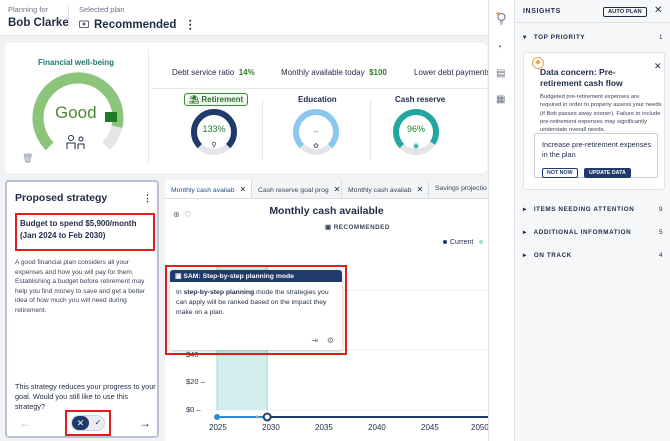 This screenshot has width=670, height=441. What do you see at coordinates (502, 220) in the screenshot?
I see `side-icon-rail: ◔ ▤ ▦` at bounding box center [502, 220].